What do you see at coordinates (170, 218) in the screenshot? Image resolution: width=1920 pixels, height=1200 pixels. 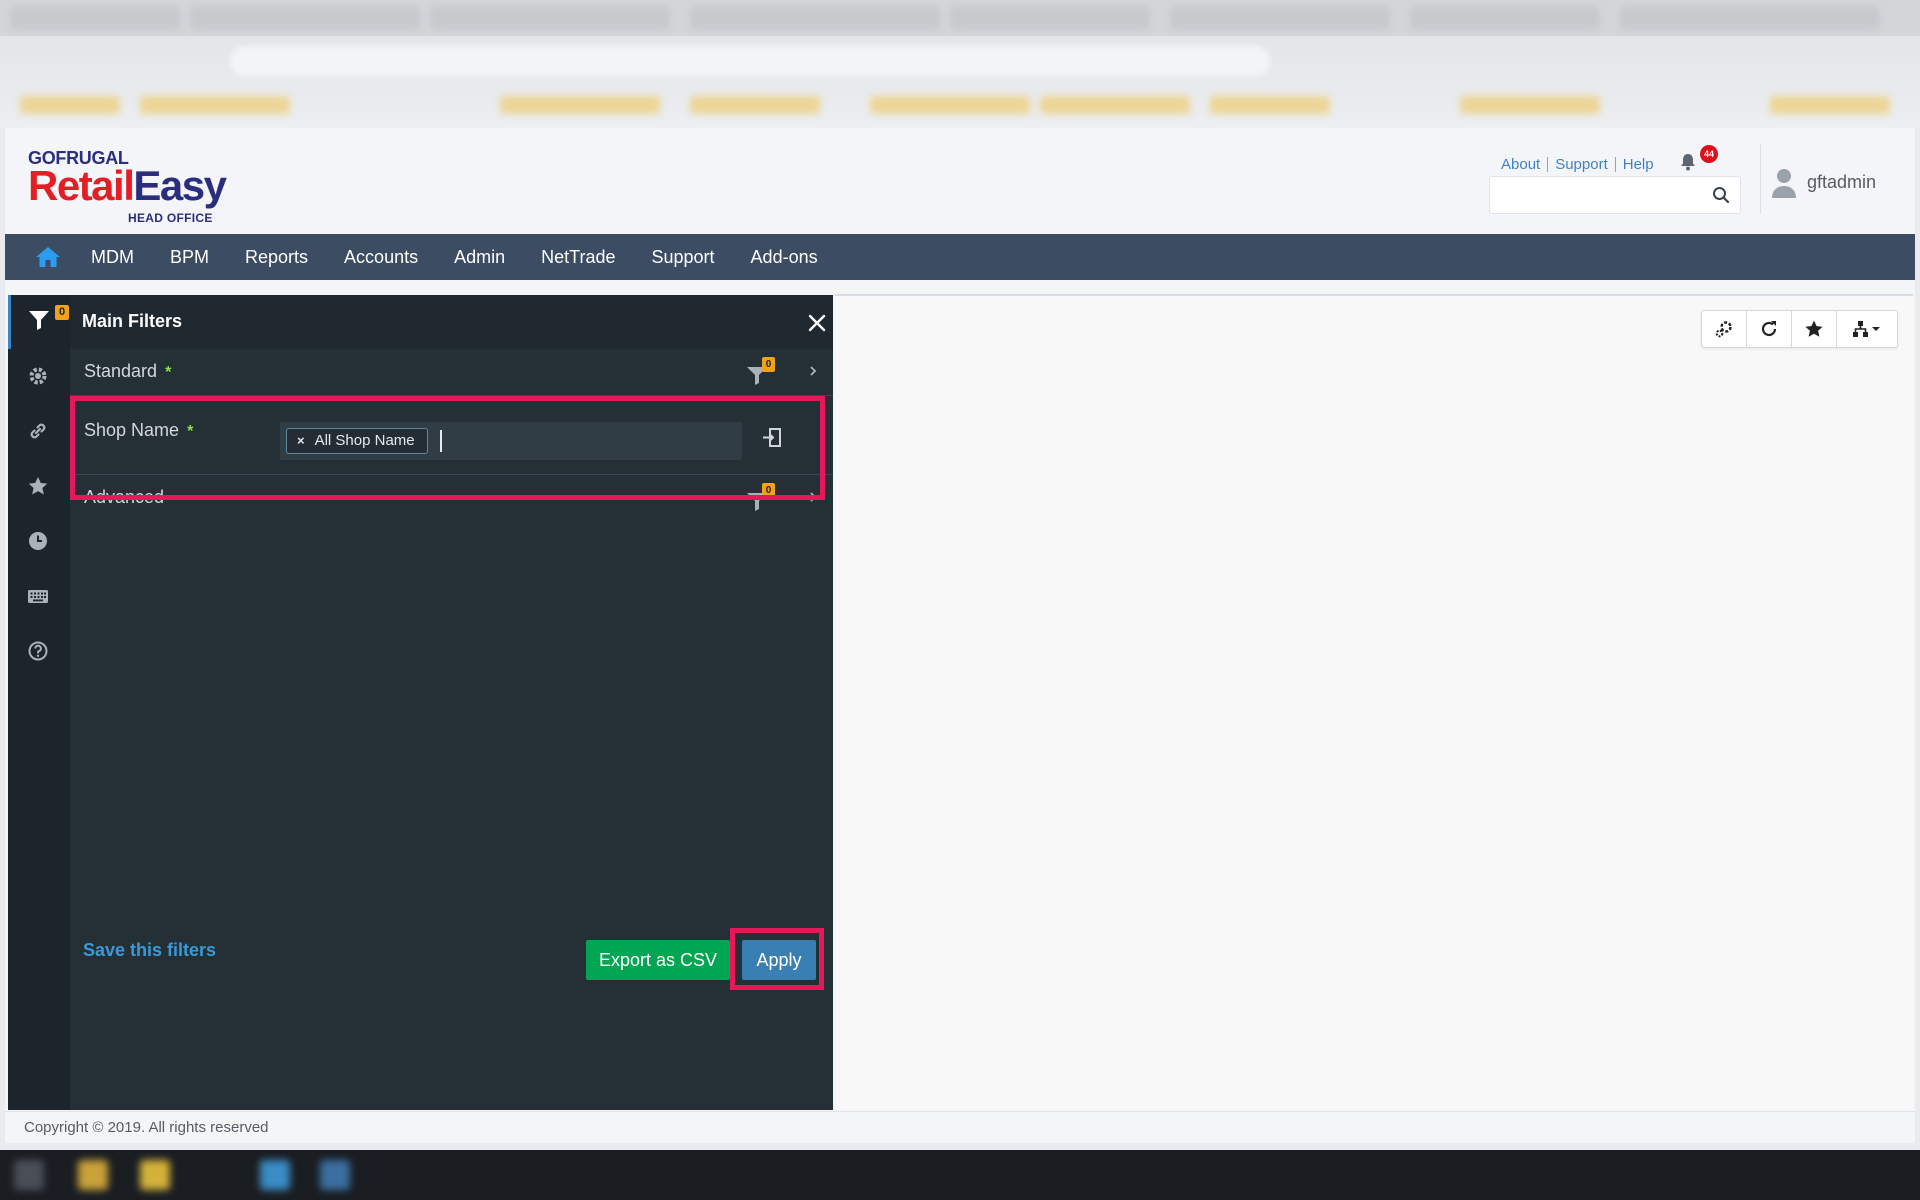 I see `logo-edition: HEAD OFFICE` at bounding box center [170, 218].